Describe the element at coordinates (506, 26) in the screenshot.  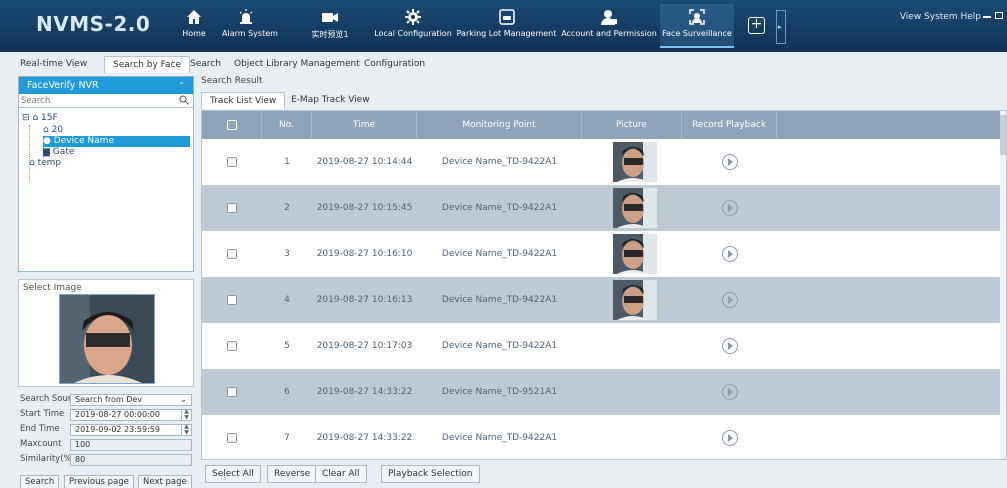
I see `nav-parking-lot: Parking Lot Management` at that location.